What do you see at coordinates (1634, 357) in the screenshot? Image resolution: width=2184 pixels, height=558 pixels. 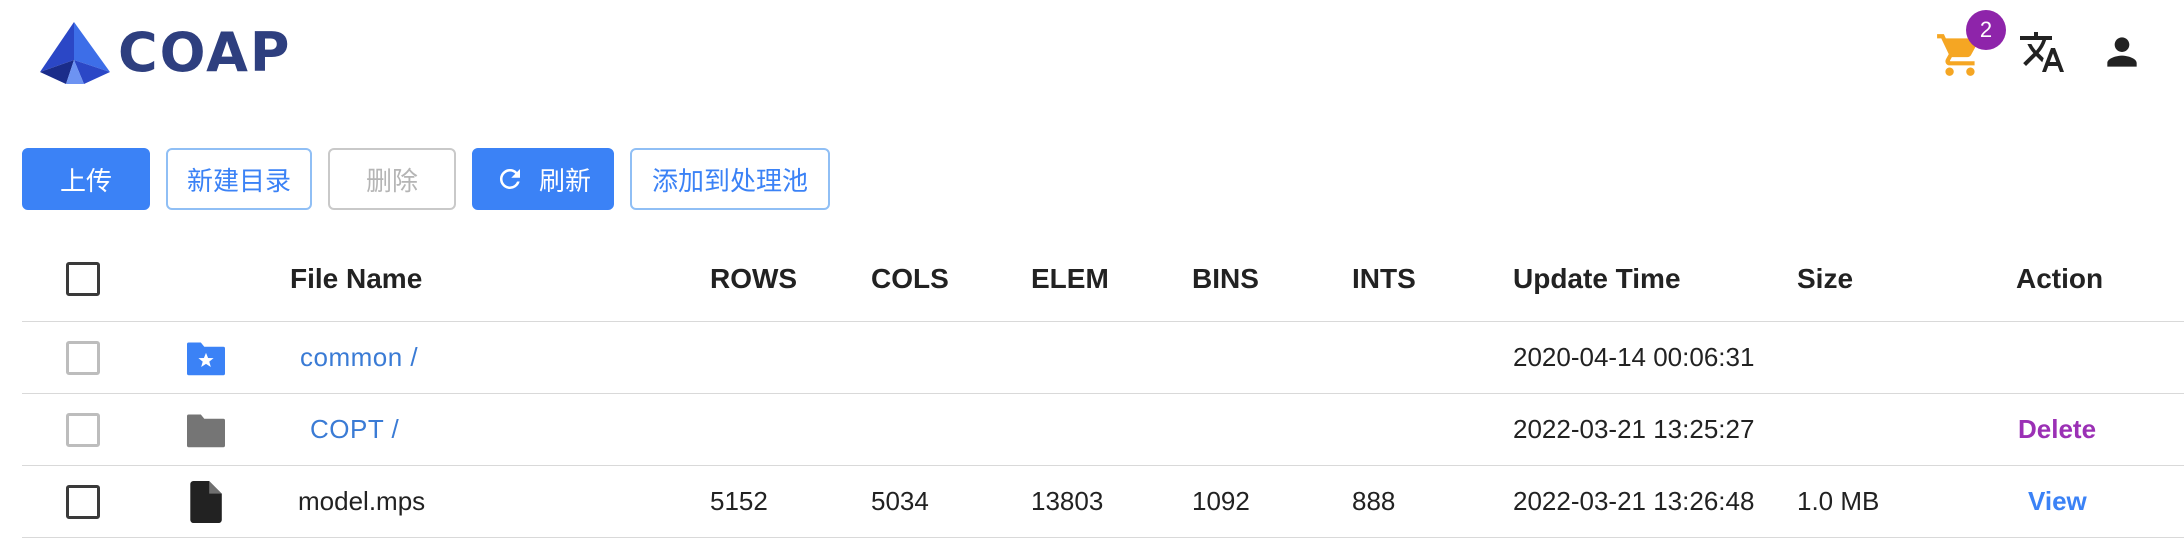 I see `update-time: 2020-04-14 00:06:31` at bounding box center [1634, 357].